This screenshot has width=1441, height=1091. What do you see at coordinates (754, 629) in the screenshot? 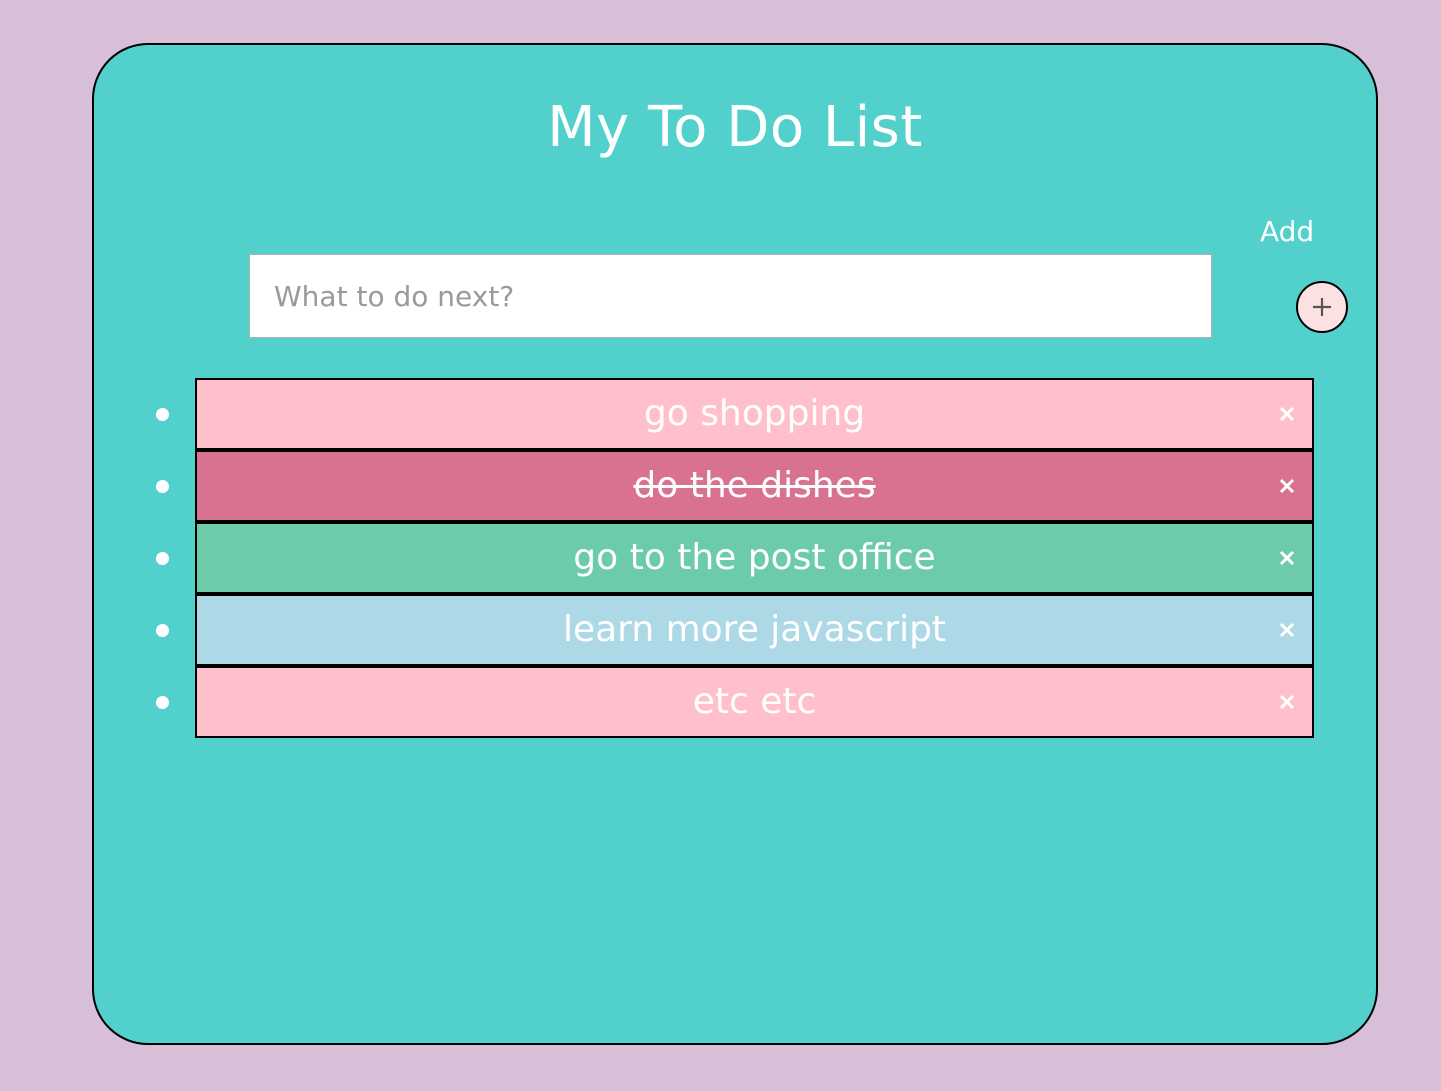
I see `todo-text: learn more javascript` at bounding box center [754, 629].